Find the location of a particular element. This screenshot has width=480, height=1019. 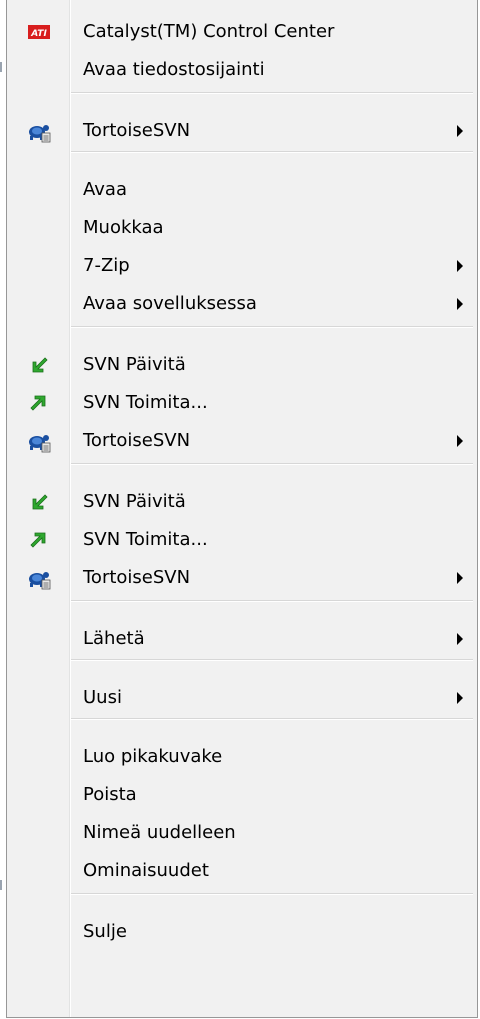

menu-item-label: Catalyst(TM) Control Center is located at coordinates (209, 31).